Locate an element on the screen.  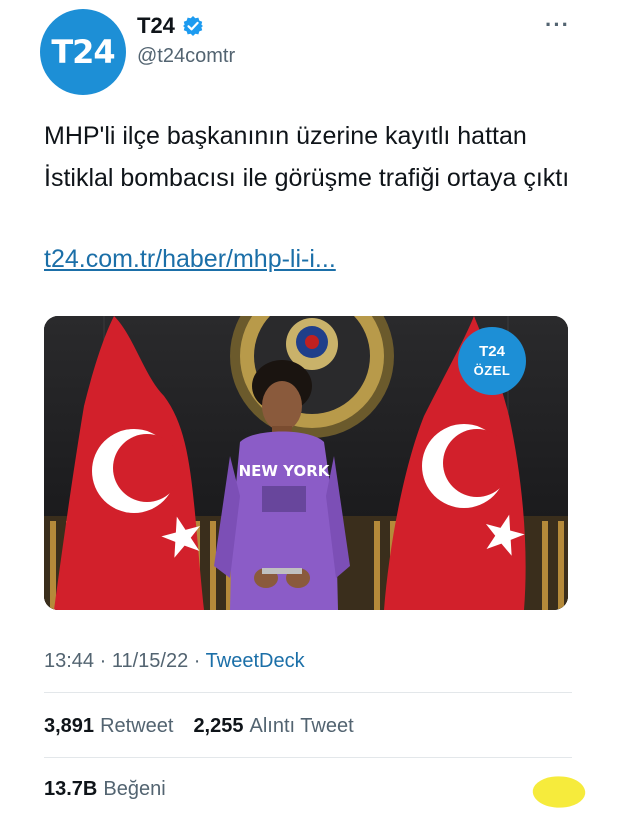
likes-stats-row: 13.7B Beğeni is located at coordinates (105, 789).